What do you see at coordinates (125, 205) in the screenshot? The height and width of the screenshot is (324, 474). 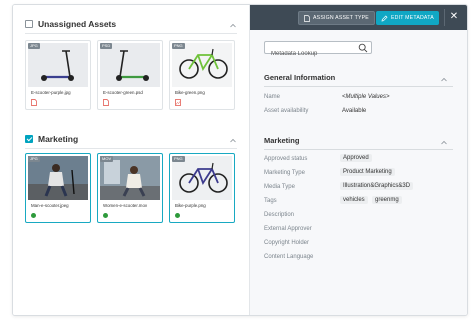 I see `asset-filename: Women-e-scooter.mov` at bounding box center [125, 205].